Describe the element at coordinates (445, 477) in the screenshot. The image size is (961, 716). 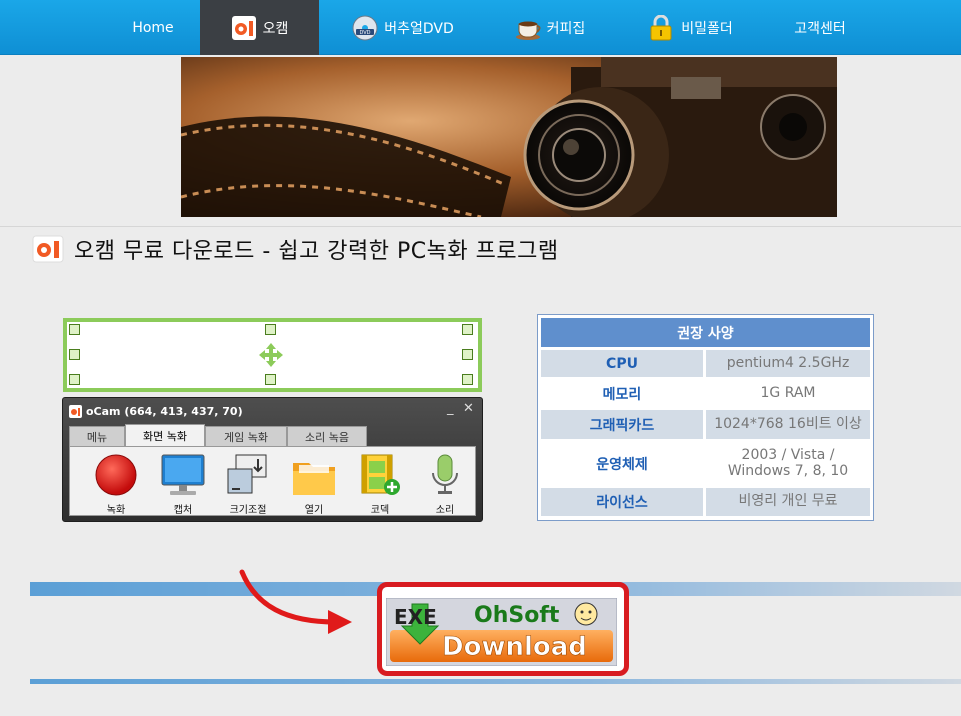
I see `microphone-icon` at that location.